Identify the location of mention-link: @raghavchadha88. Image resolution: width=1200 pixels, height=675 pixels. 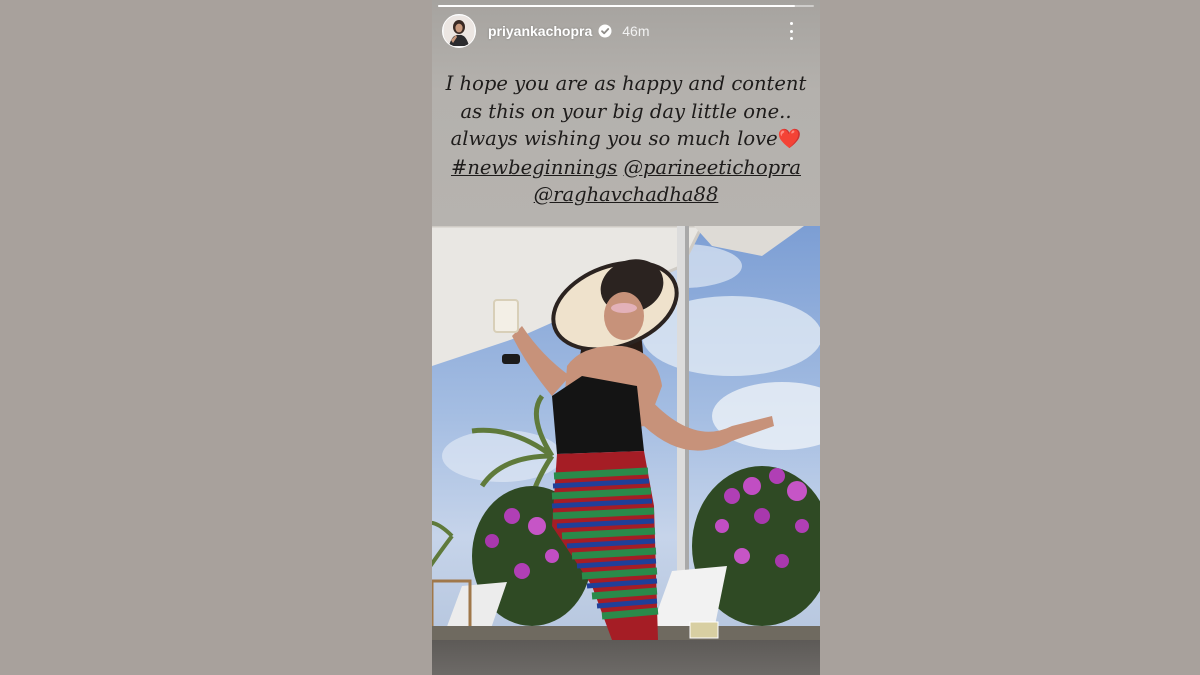
(626, 194).